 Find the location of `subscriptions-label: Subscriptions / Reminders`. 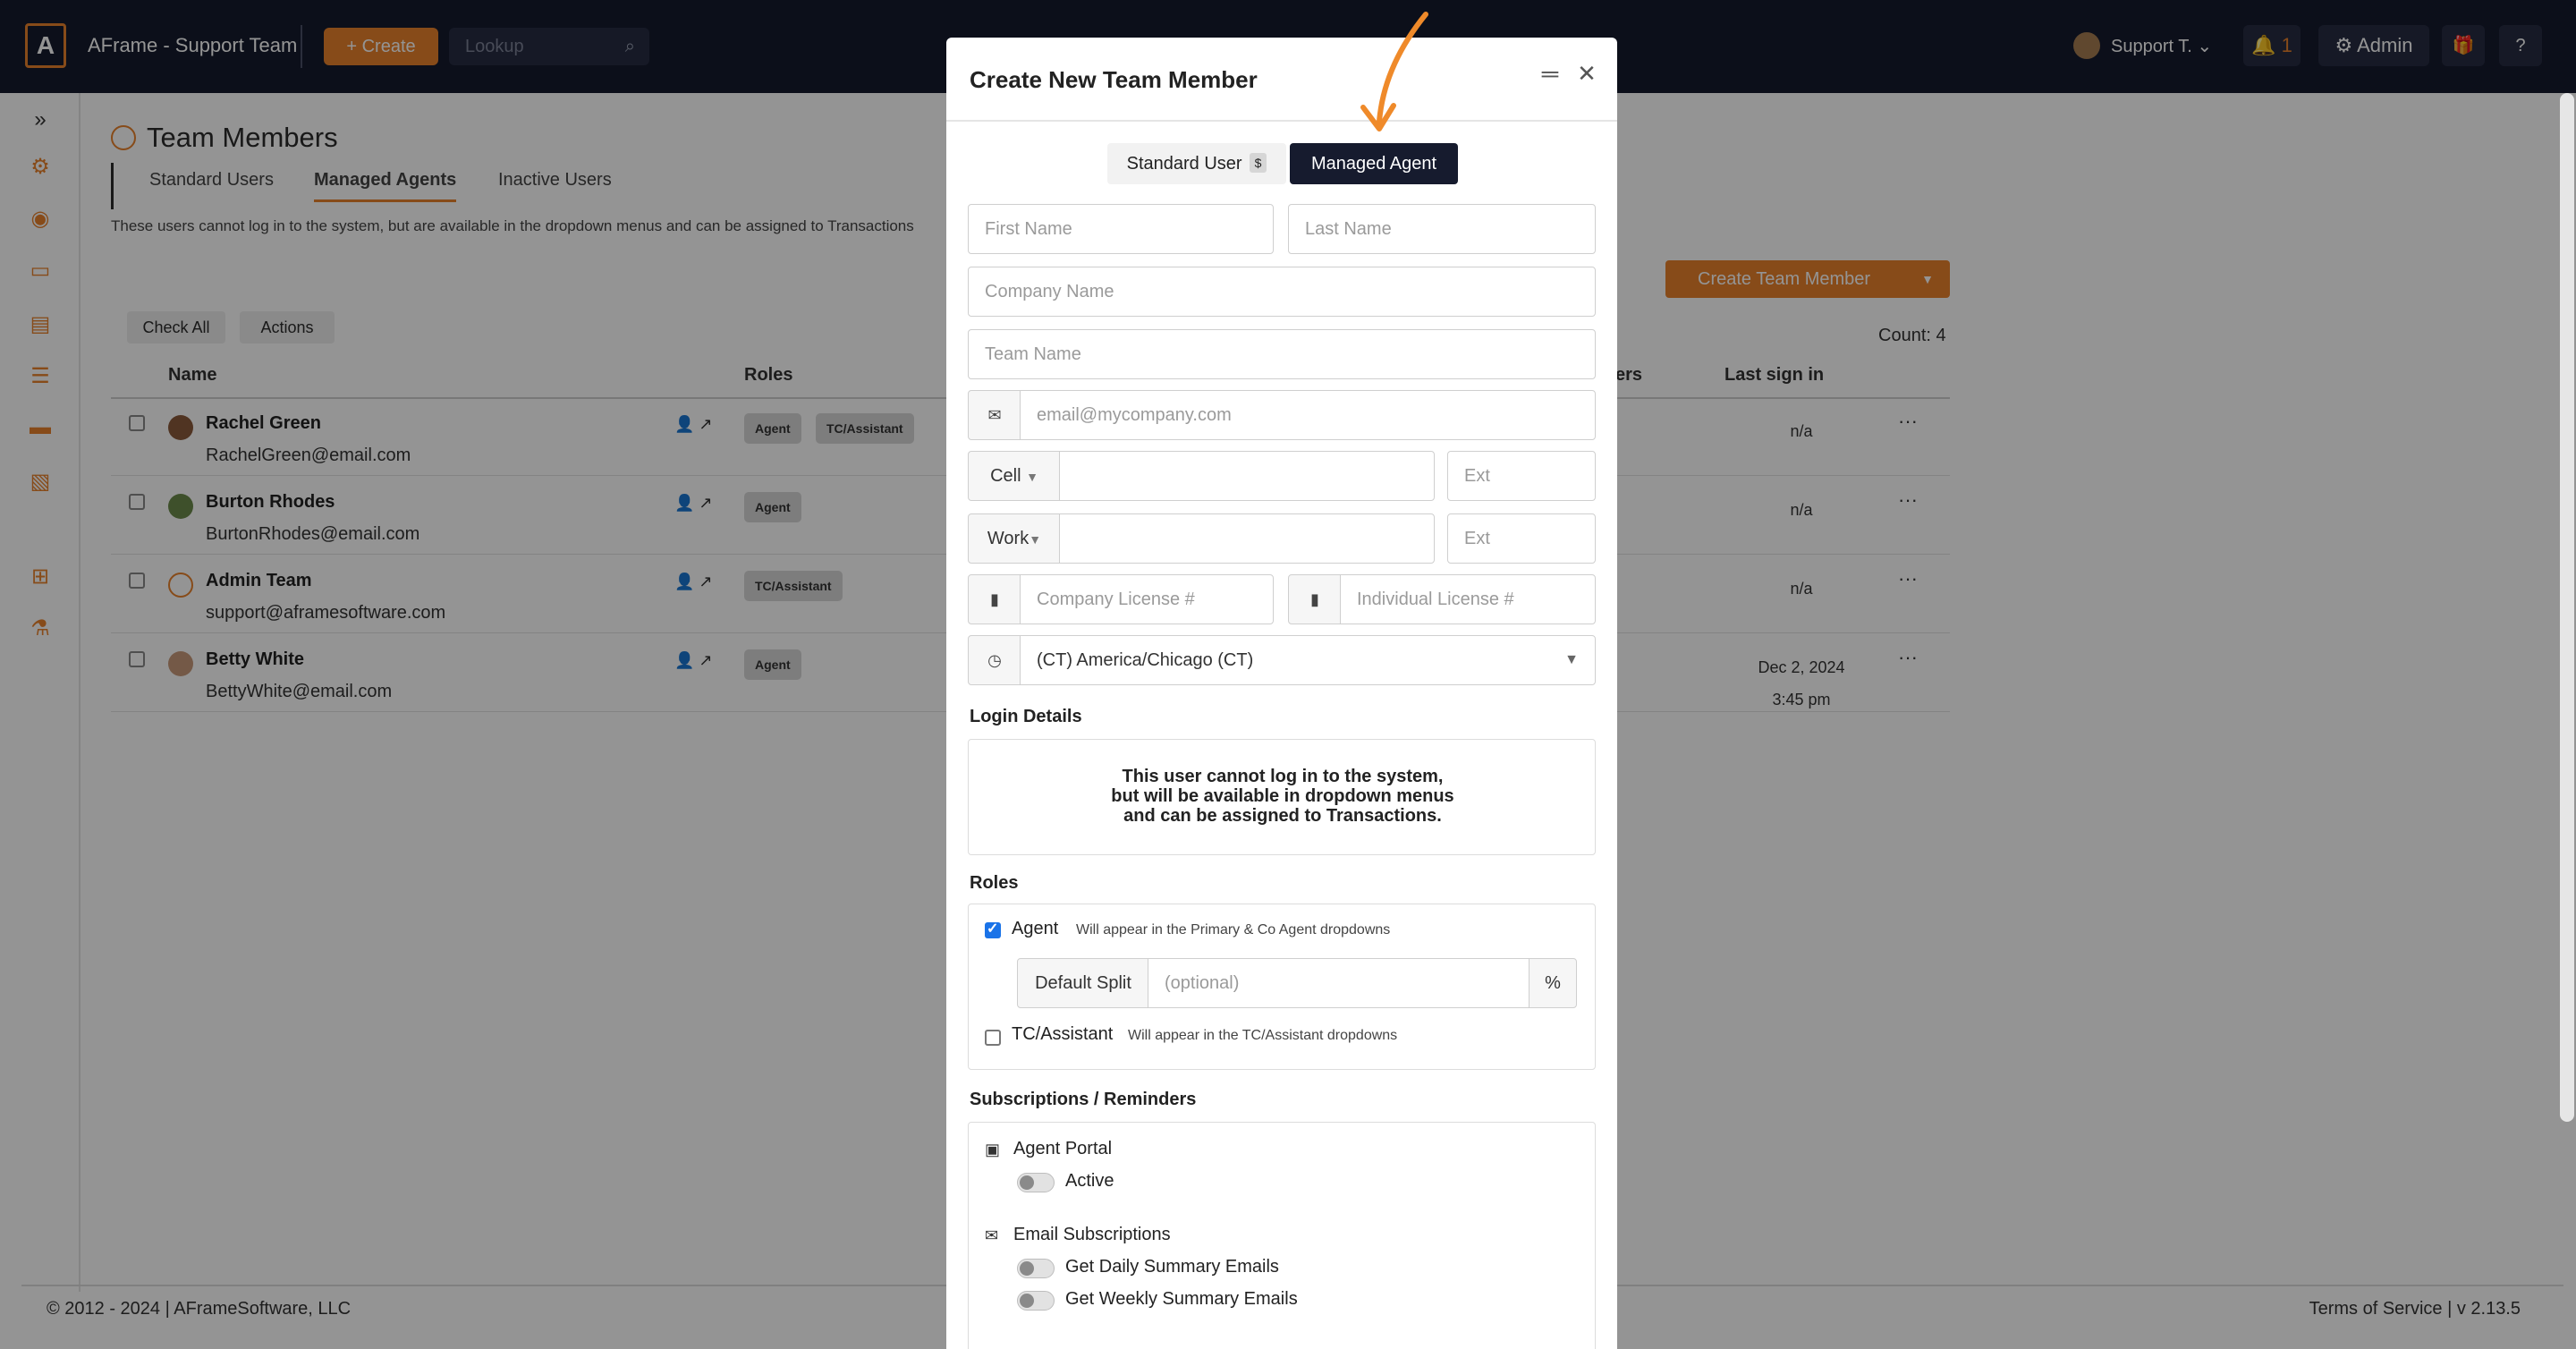

subscriptions-label: Subscriptions / Reminders is located at coordinates (1083, 1099).